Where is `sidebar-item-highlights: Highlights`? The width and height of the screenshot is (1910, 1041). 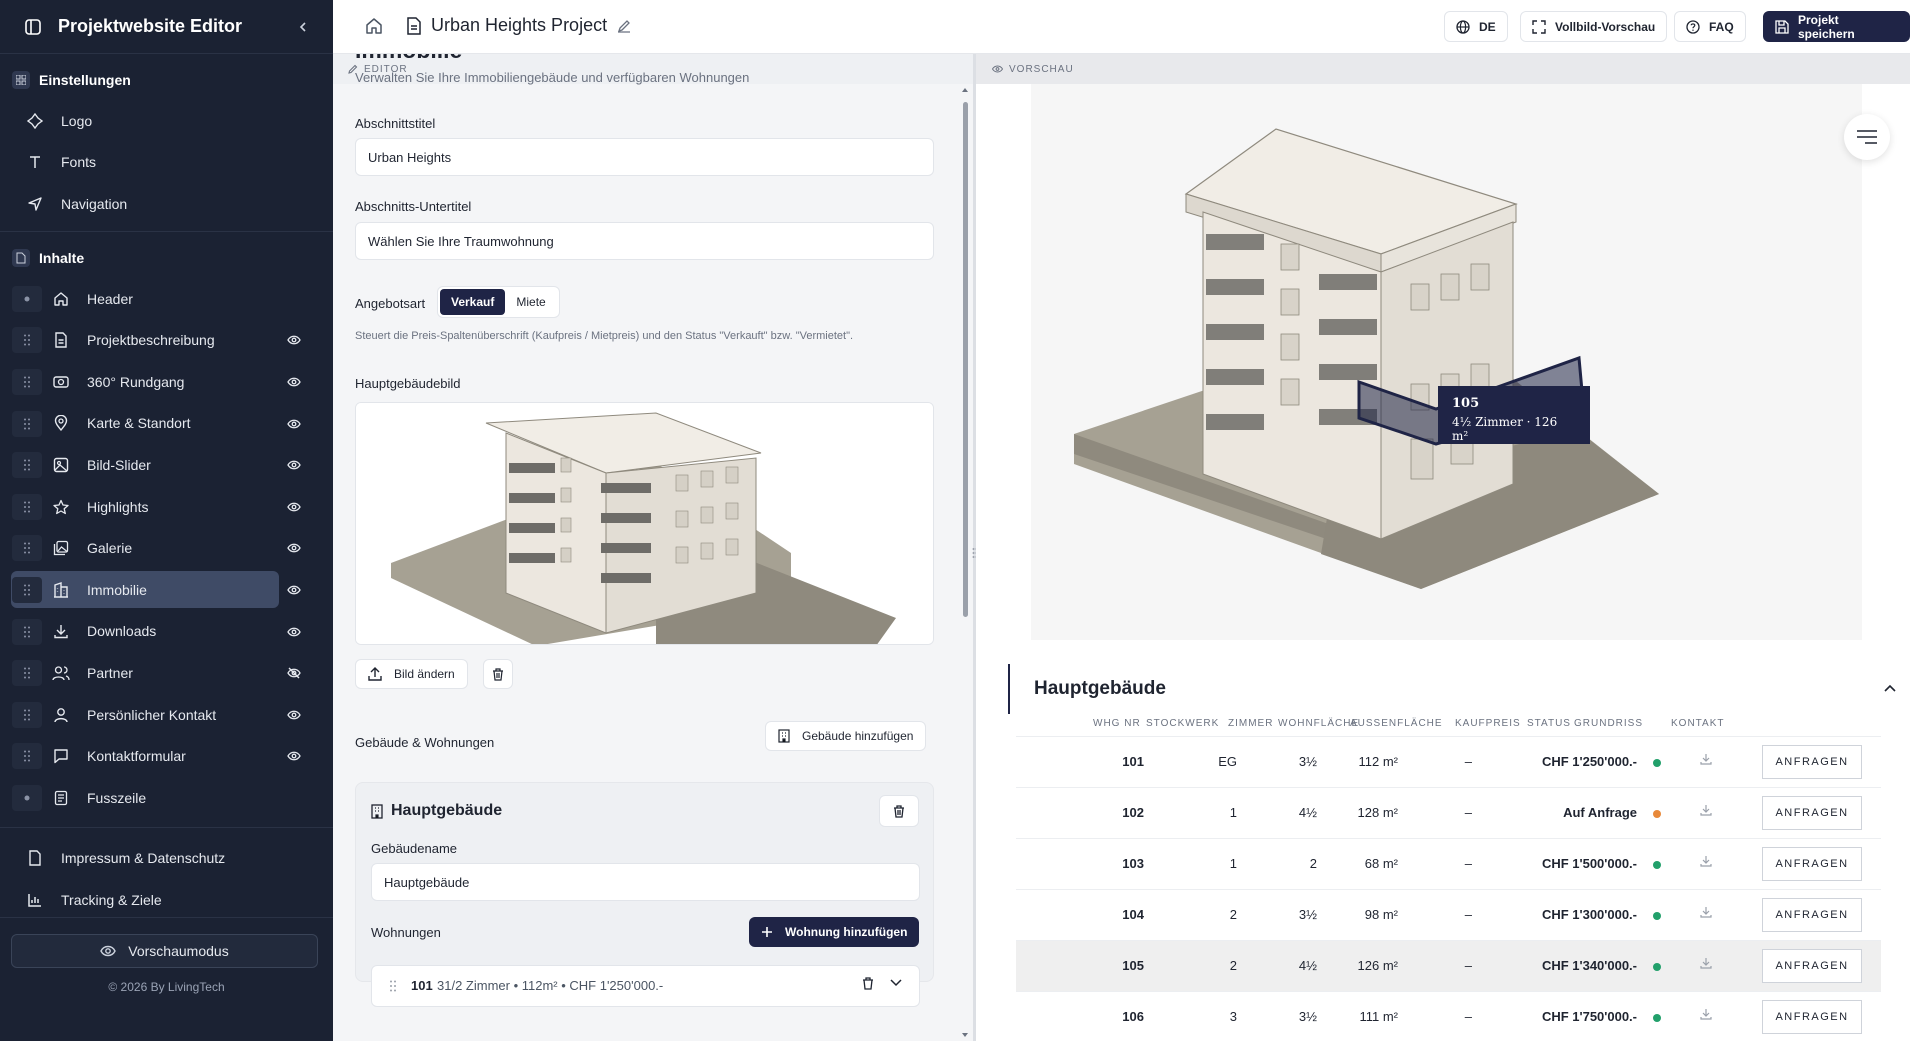 sidebar-item-highlights: Highlights is located at coordinates (166, 507).